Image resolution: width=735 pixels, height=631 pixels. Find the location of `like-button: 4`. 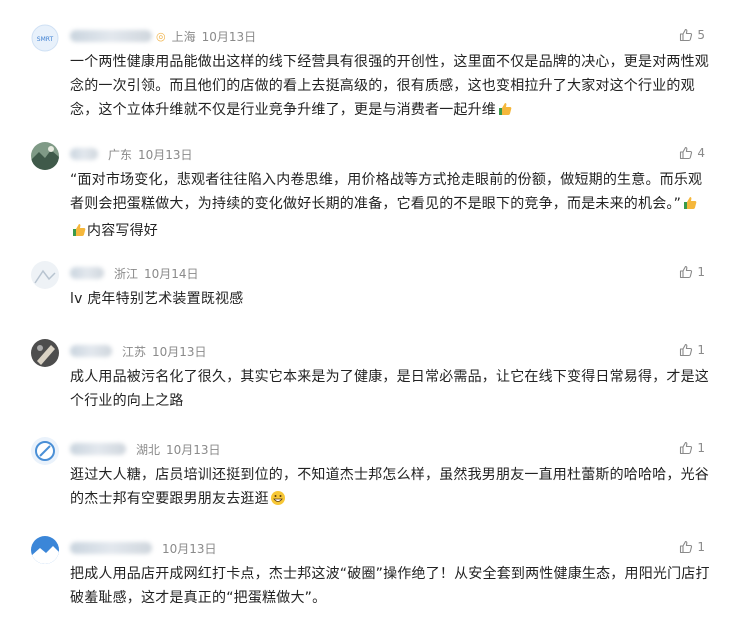

like-button: 4 is located at coordinates (692, 153).